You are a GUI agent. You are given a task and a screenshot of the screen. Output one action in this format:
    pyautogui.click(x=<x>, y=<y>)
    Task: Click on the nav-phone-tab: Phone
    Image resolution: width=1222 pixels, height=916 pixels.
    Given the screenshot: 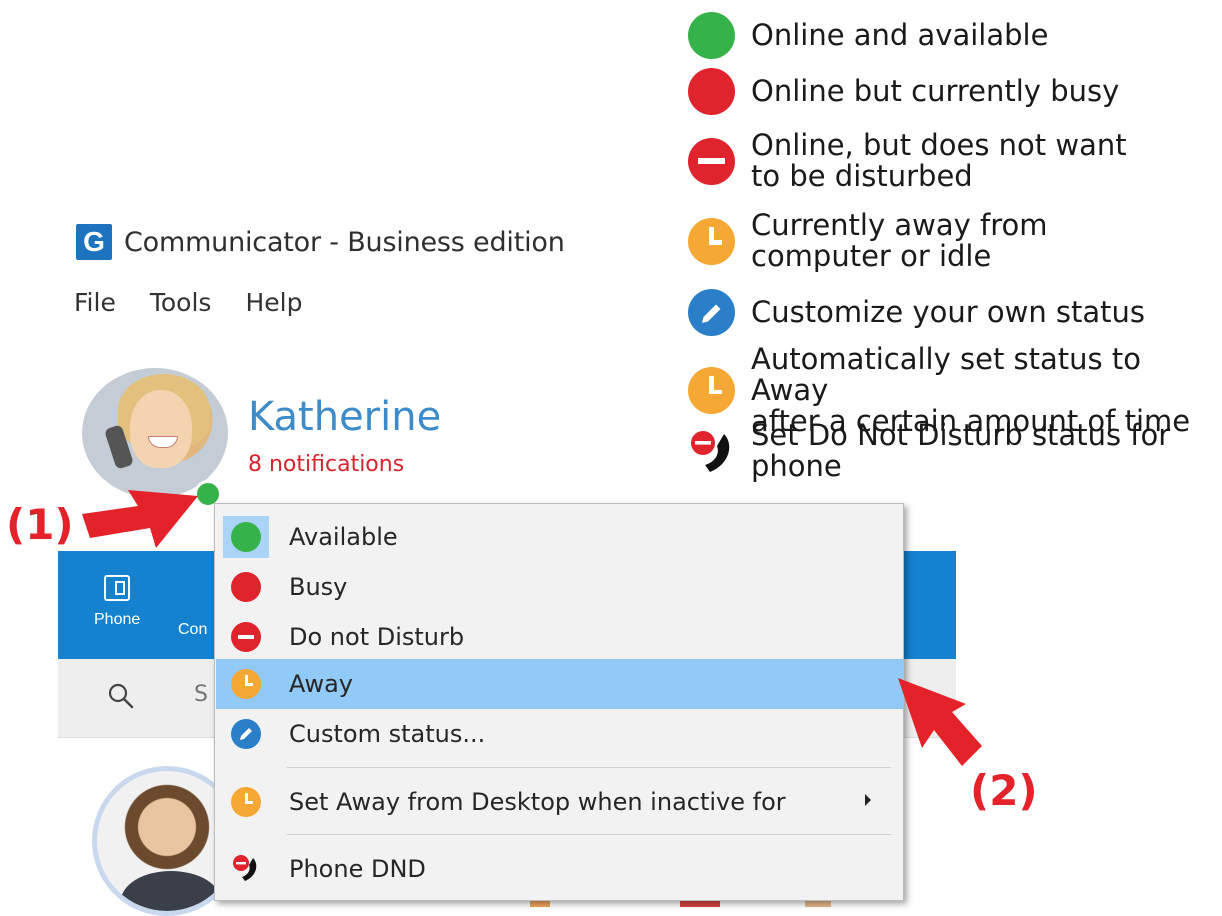 What is the action you would take?
    pyautogui.click(x=117, y=602)
    